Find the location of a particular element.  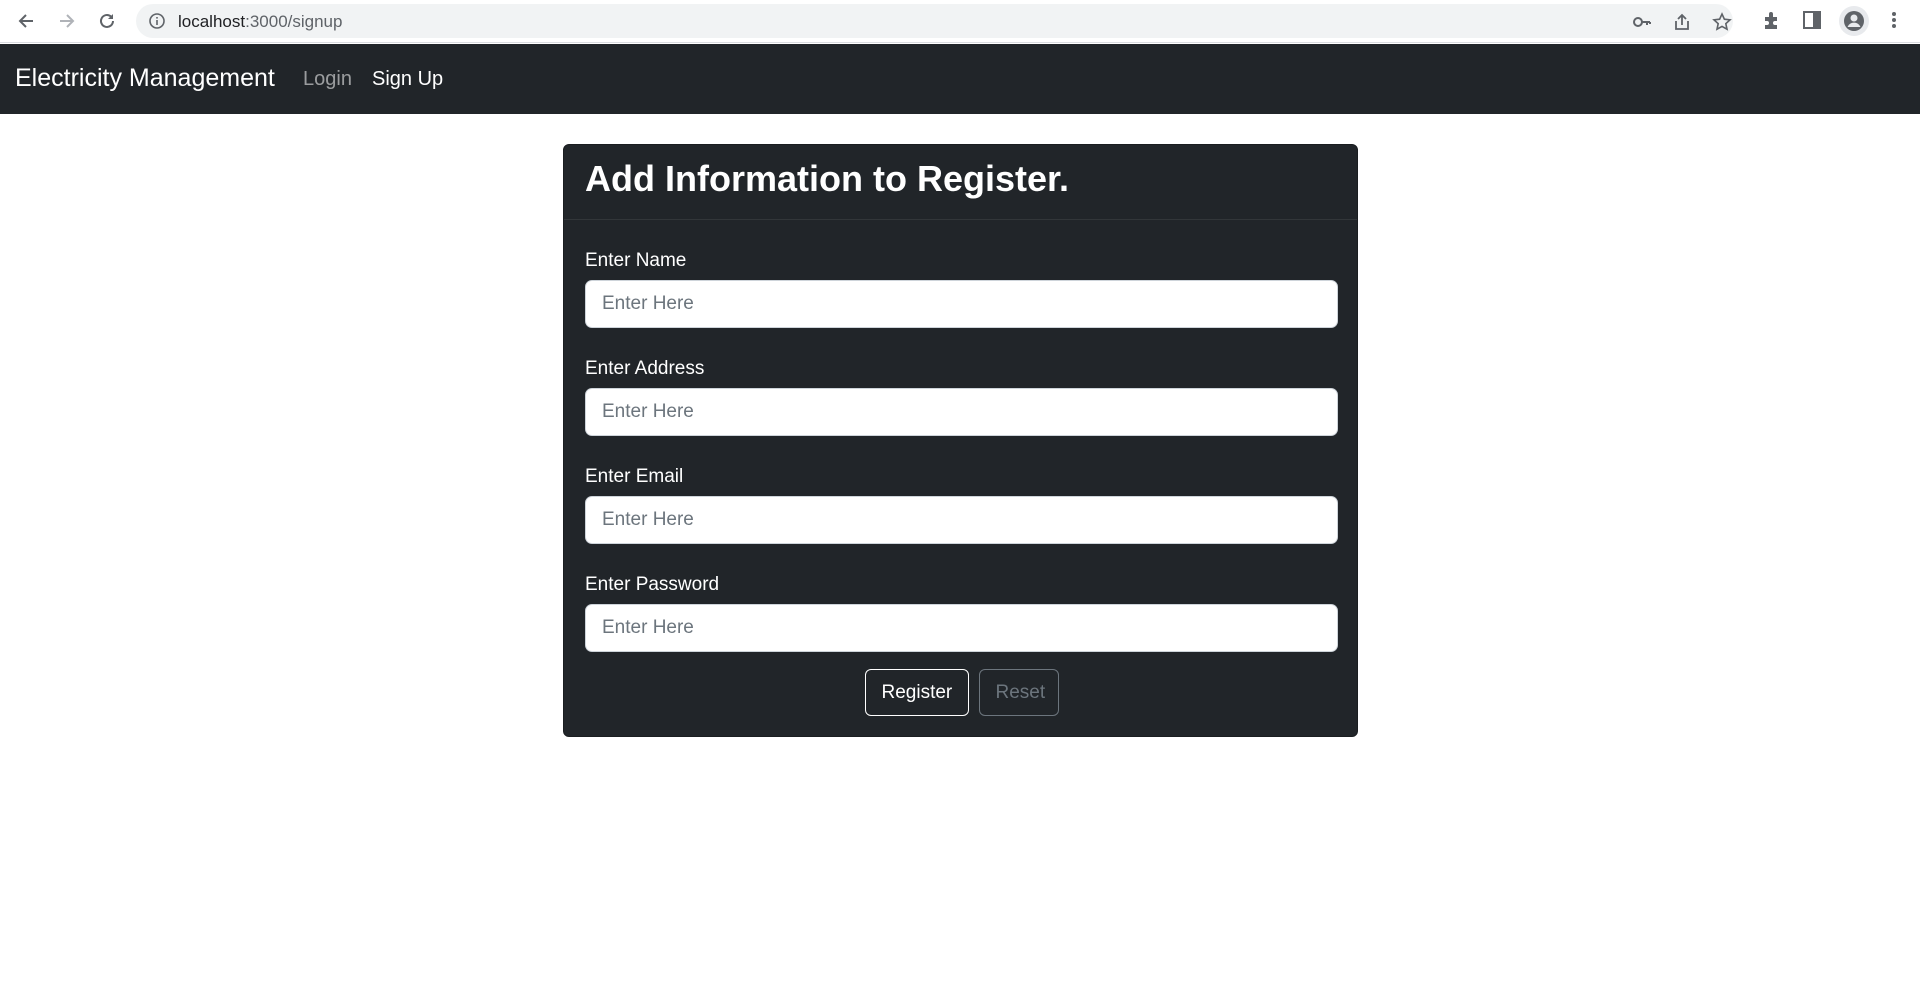

address-label: Enter Address is located at coordinates (645, 368).